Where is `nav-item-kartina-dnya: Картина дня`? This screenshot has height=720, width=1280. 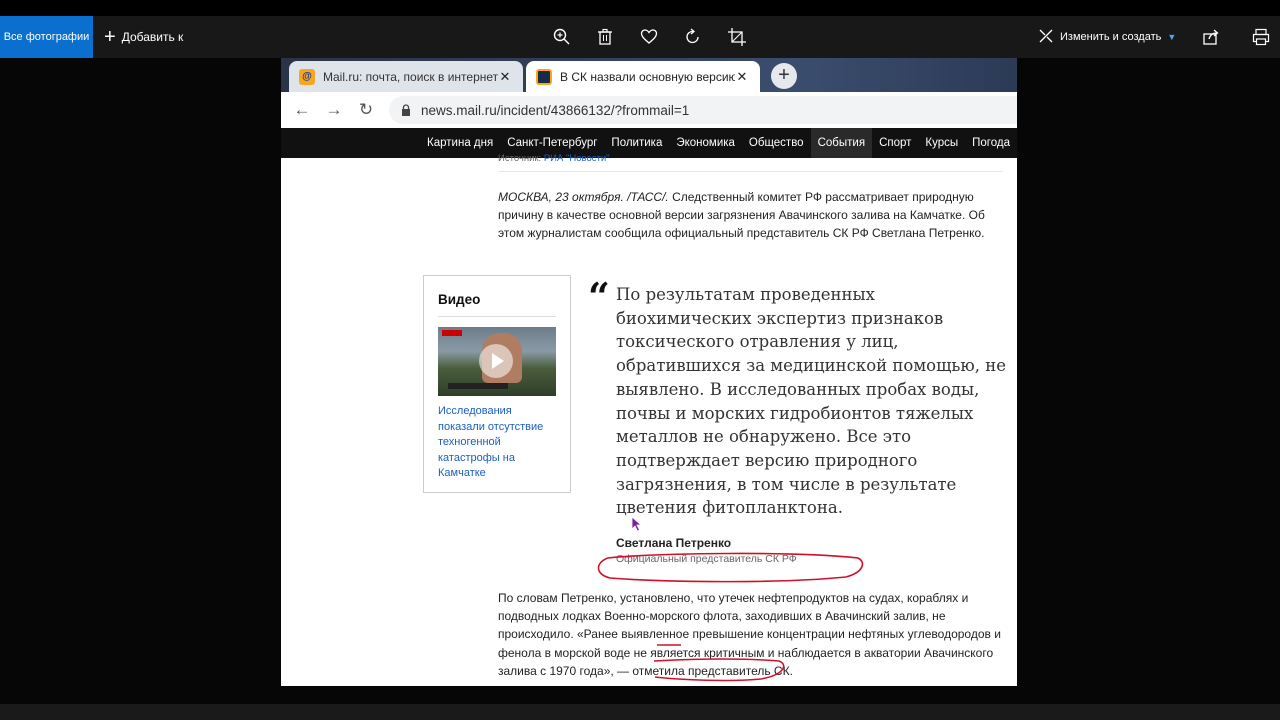
nav-item-kartina-dnya: Картина дня is located at coordinates (460, 143).